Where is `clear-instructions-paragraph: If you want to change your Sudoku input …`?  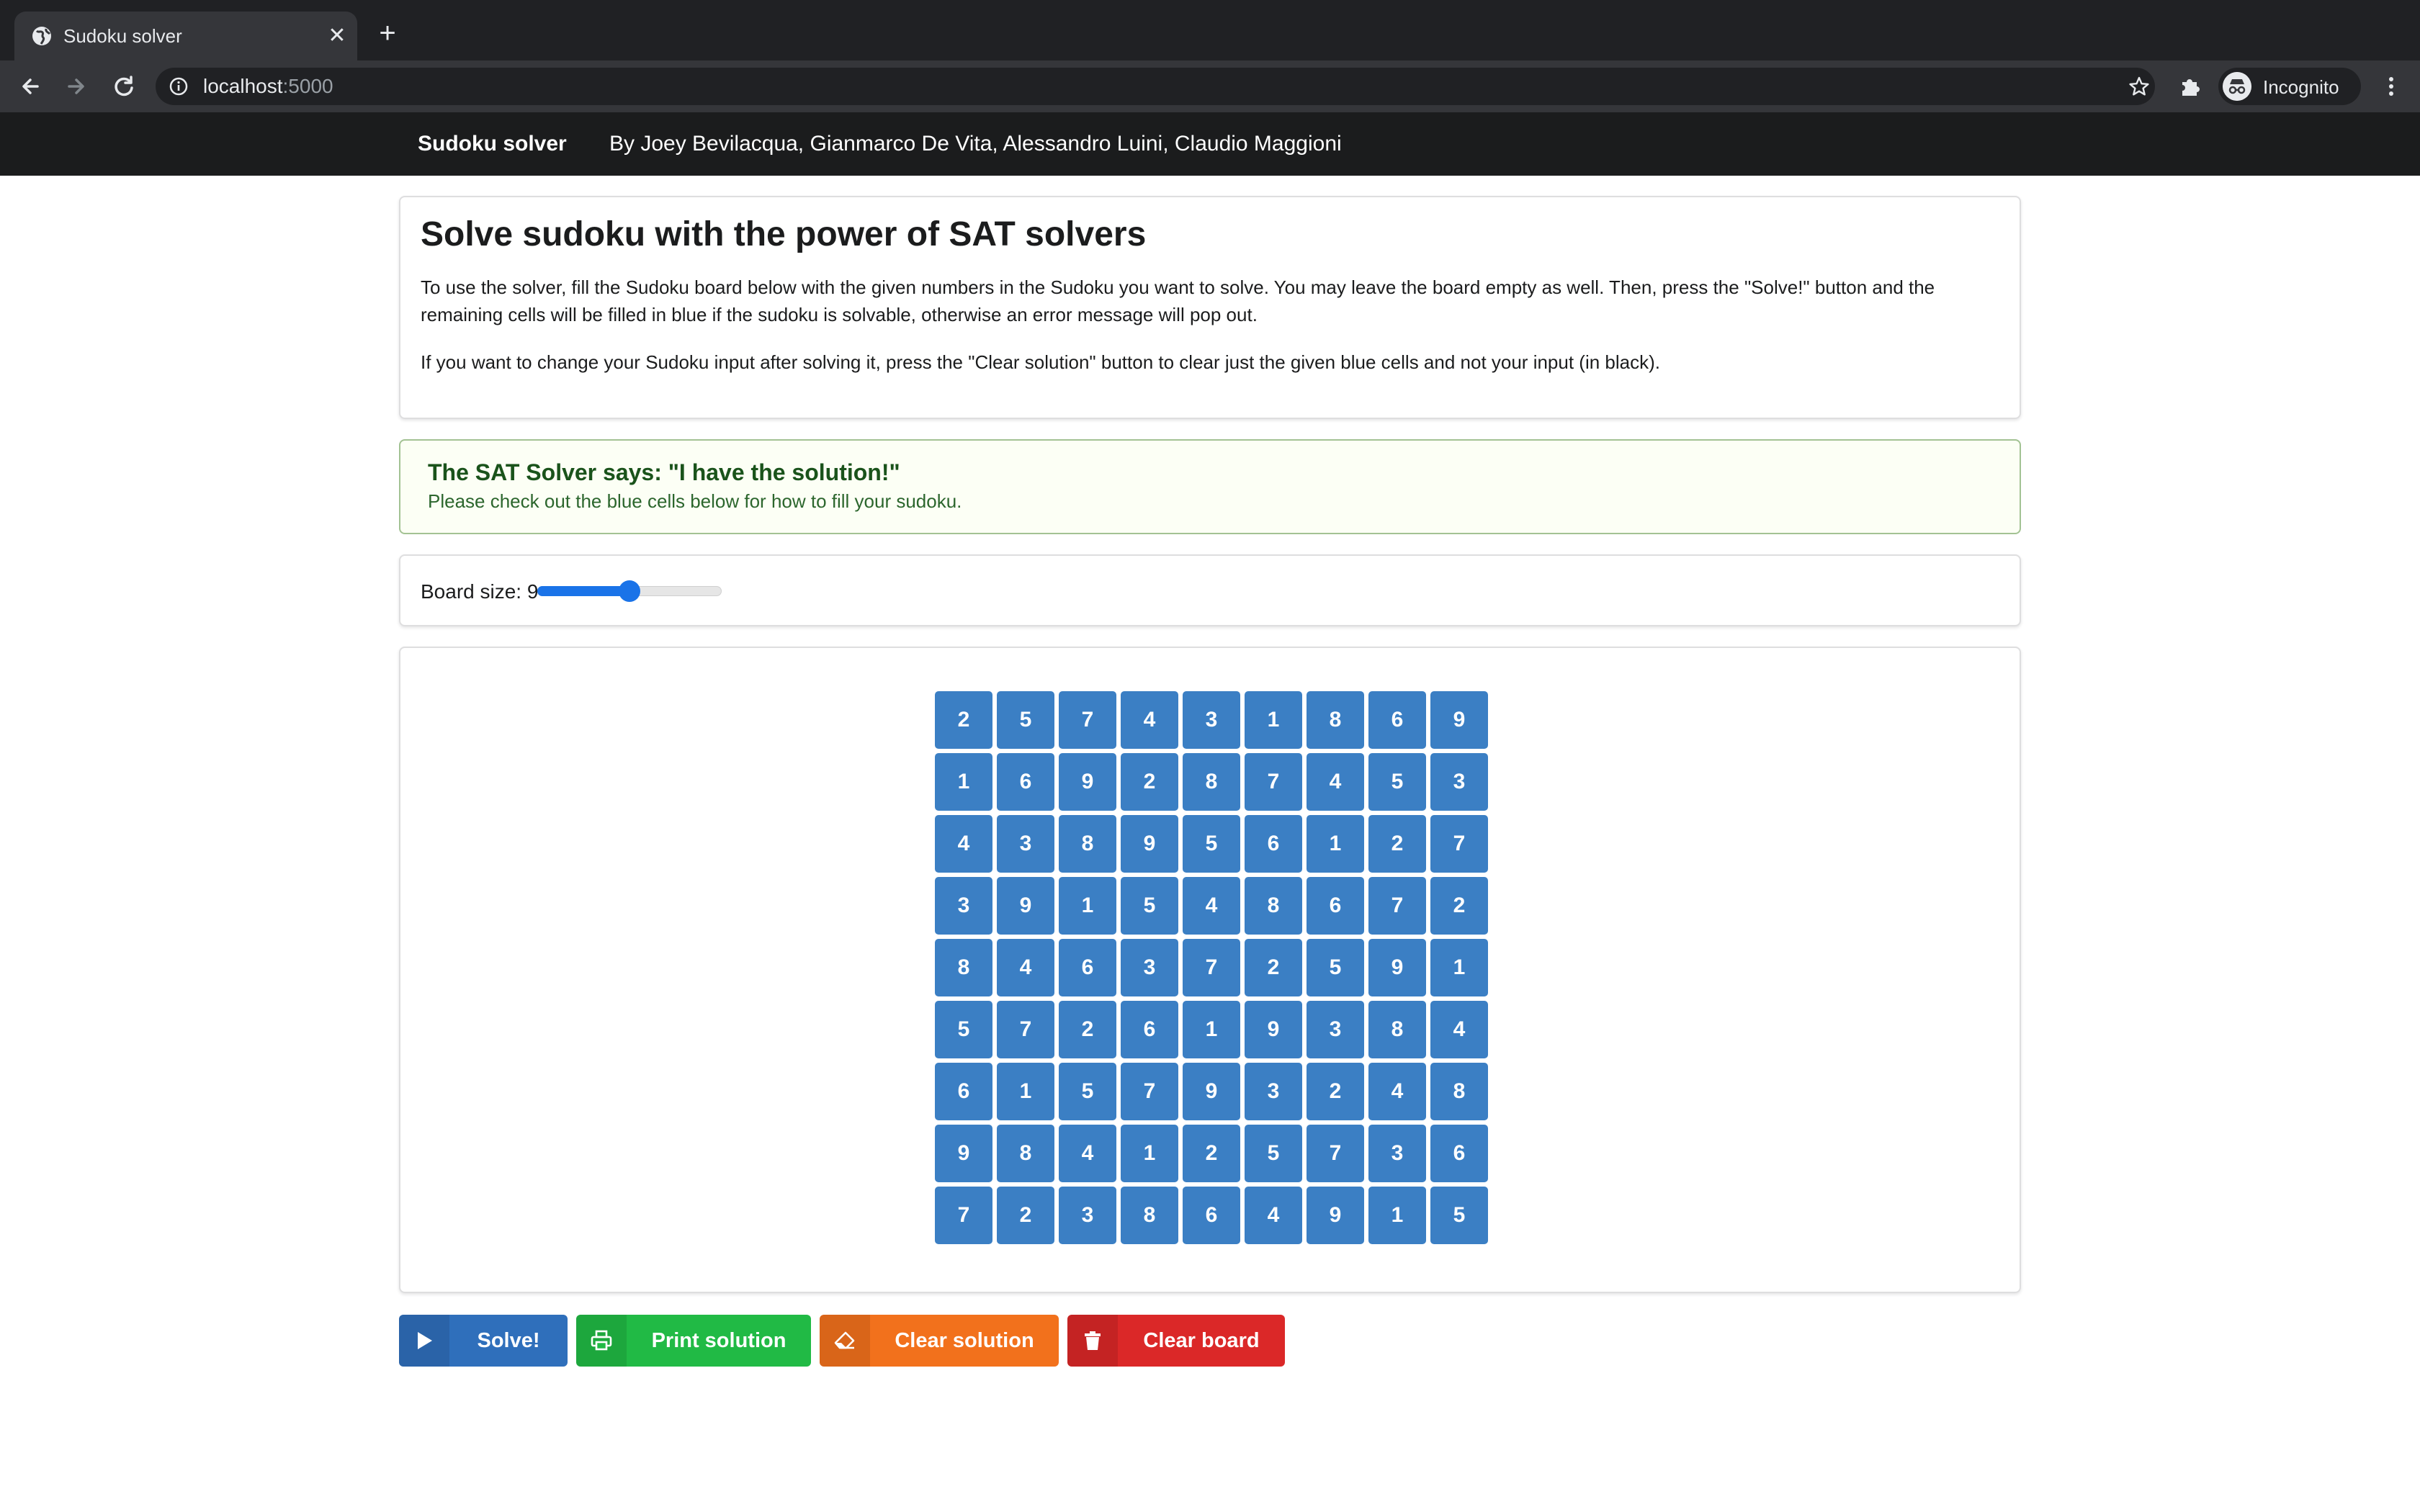 clear-instructions-paragraph: If you want to change your Sudoku input … is located at coordinates (1040, 362).